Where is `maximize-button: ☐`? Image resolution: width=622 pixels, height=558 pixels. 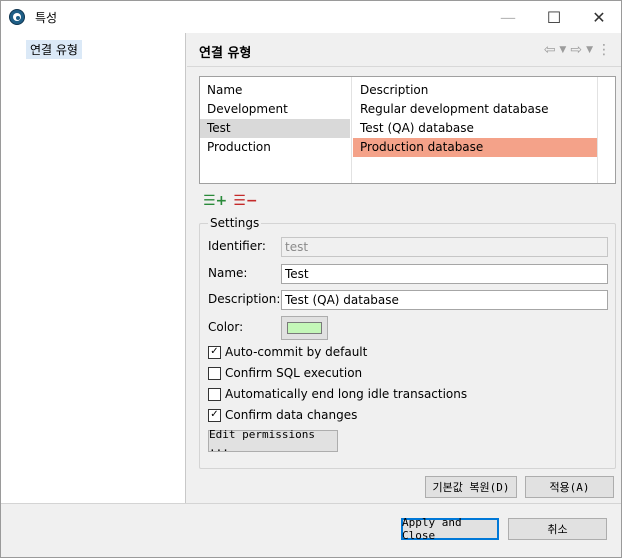
maximize-button: ☐ is located at coordinates (554, 17).